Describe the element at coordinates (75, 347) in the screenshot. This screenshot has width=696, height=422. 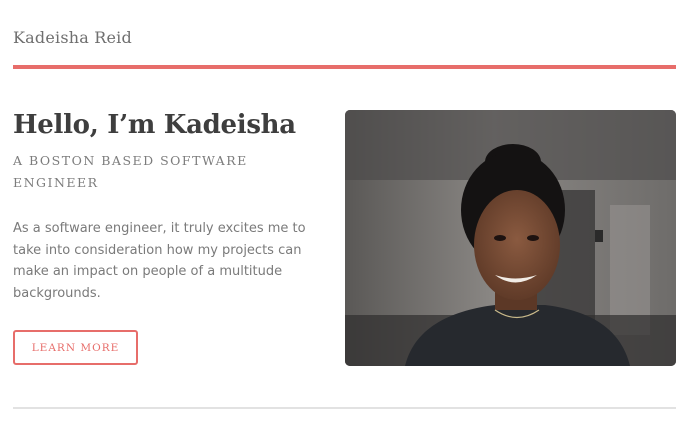
I see `learn-more-button: Learn More` at that location.